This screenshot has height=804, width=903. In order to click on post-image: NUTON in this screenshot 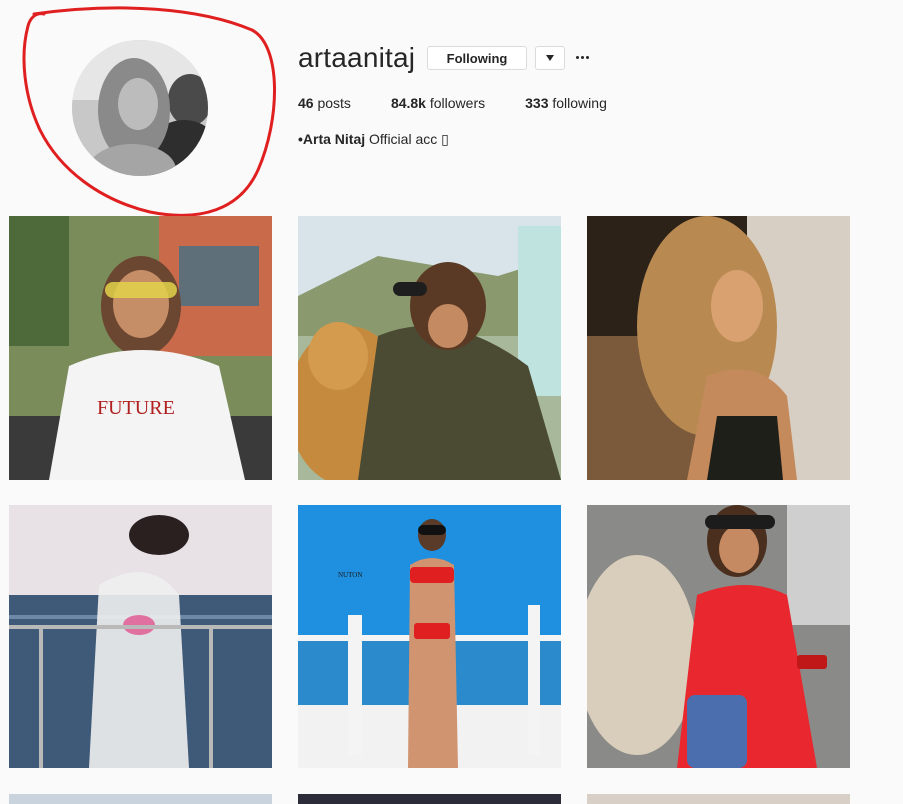, I will do `click(429, 636)`.